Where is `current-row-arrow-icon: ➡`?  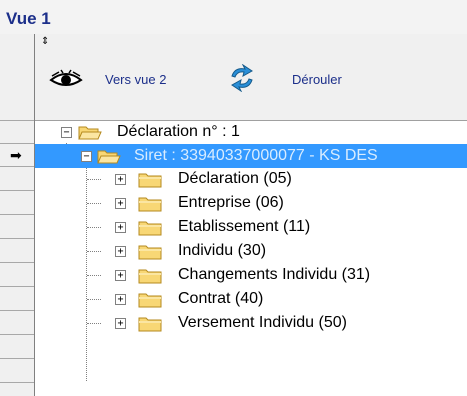
current-row-arrow-icon: ➡ is located at coordinates (16, 155).